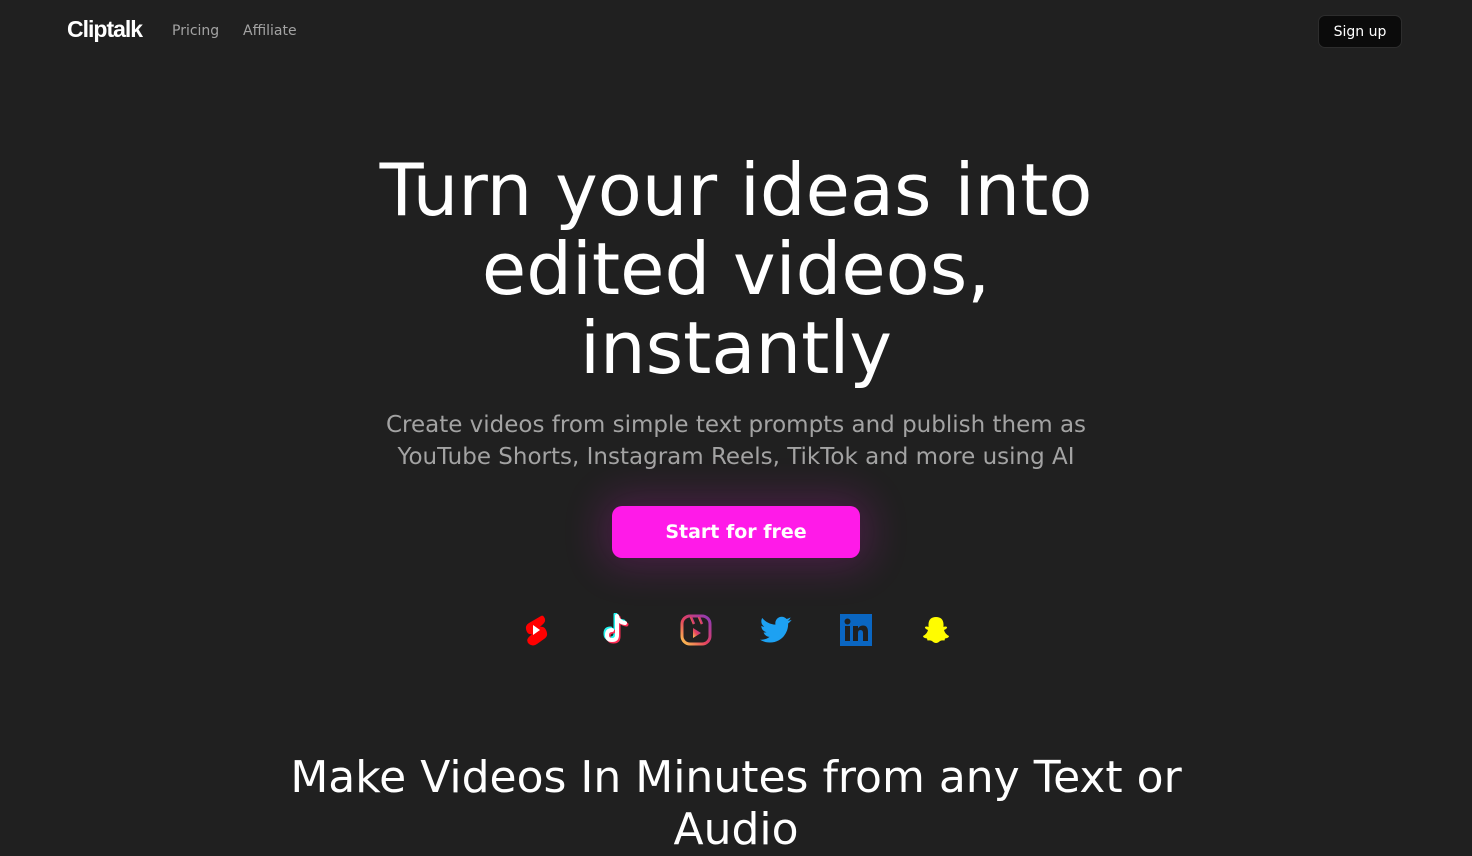 Image resolution: width=1472 pixels, height=856 pixels. Describe the element at coordinates (1360, 31) in the screenshot. I see `sign-up-button: Sign up` at that location.